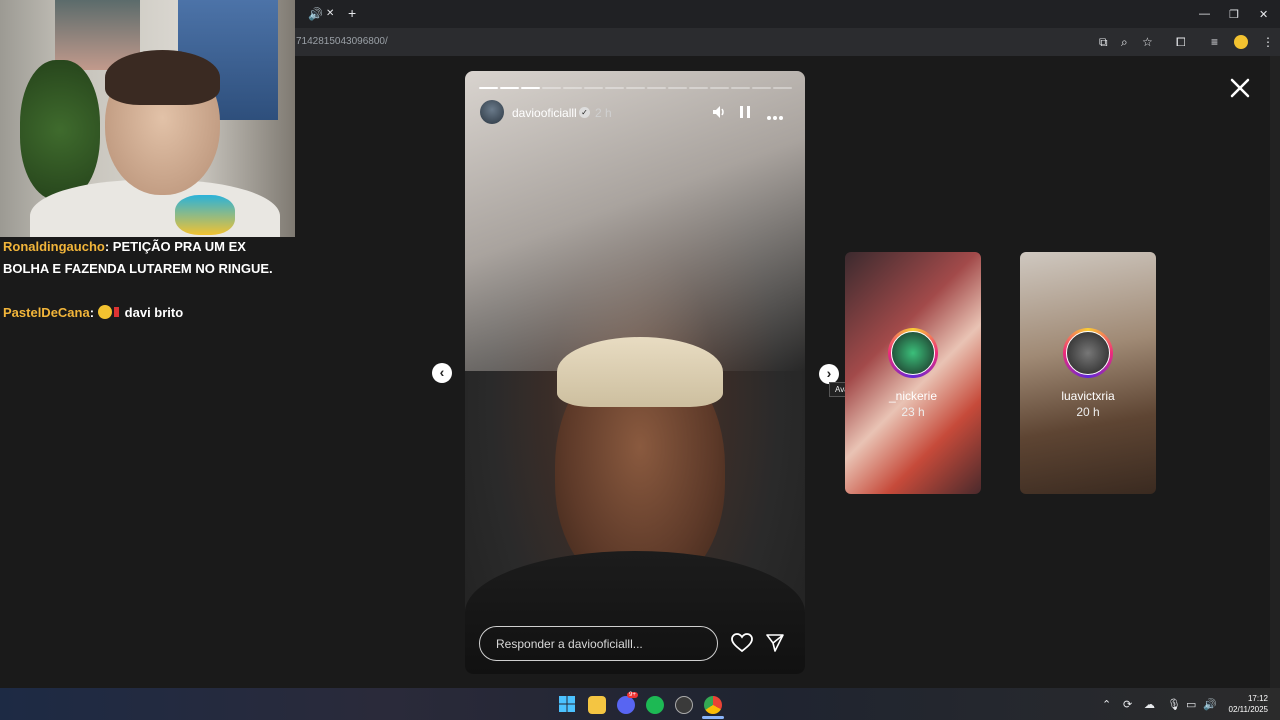 Image resolution: width=1280 pixels, height=720 pixels. I want to click on clock-date: 02/11/2025, so click(1248, 709).